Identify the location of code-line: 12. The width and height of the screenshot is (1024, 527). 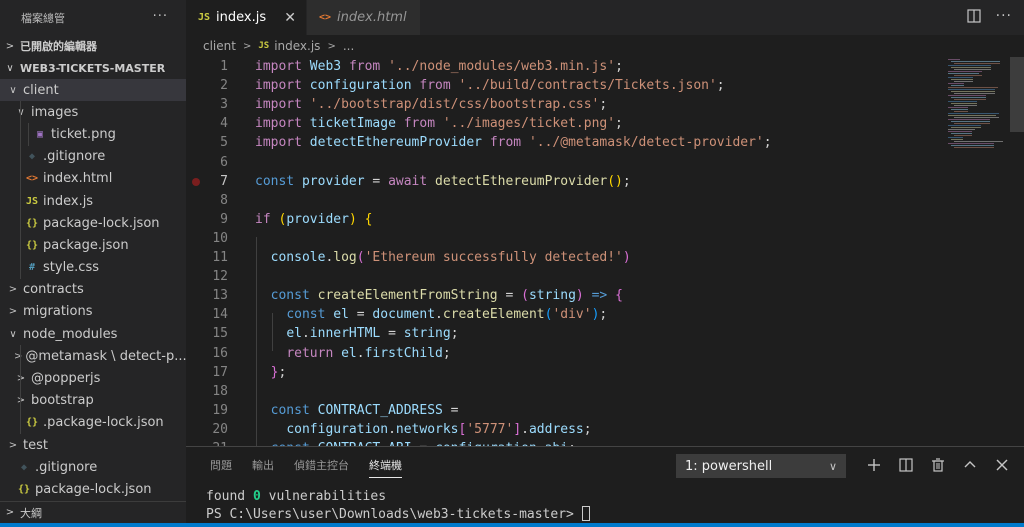
(571, 276).